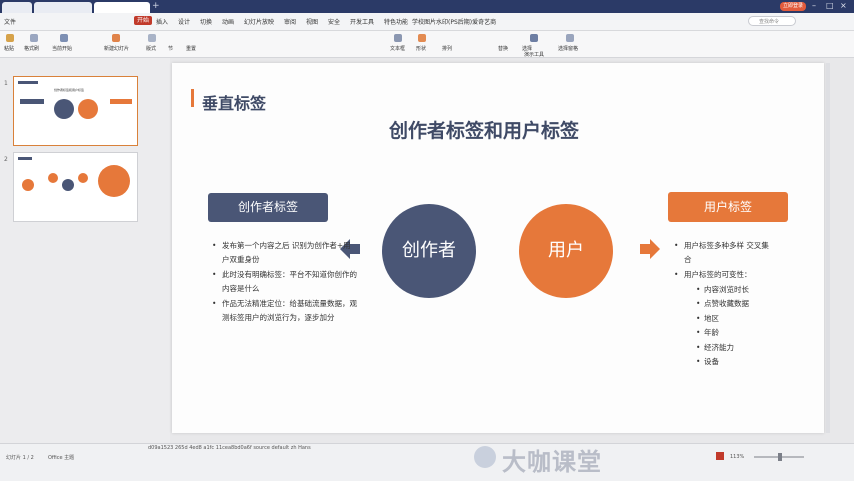  I want to click on menu-animation: 动画, so click(228, 21).